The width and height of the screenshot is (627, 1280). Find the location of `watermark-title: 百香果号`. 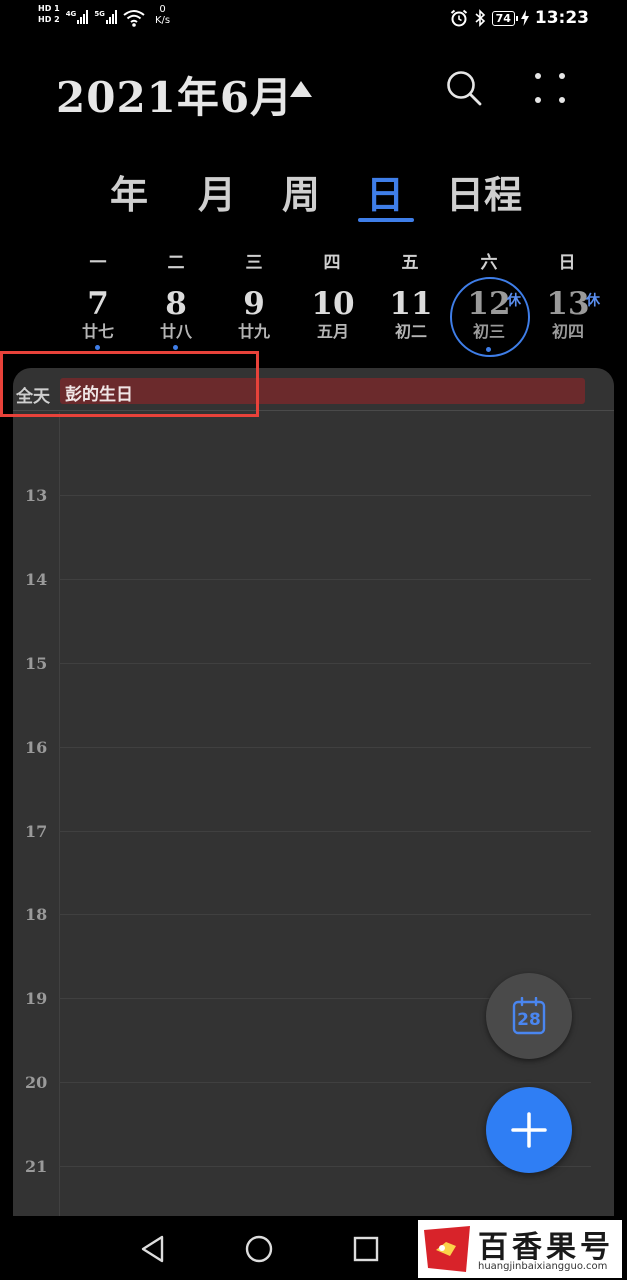

watermark-title: 百香果号 is located at coordinates (546, 1247).